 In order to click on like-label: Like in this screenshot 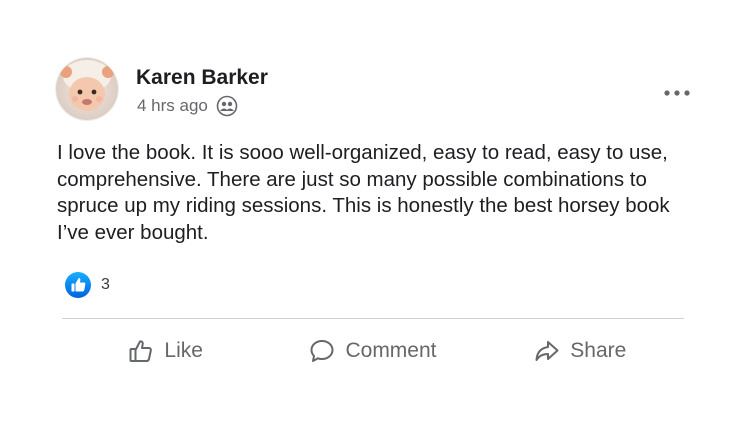, I will do `click(183, 350)`.